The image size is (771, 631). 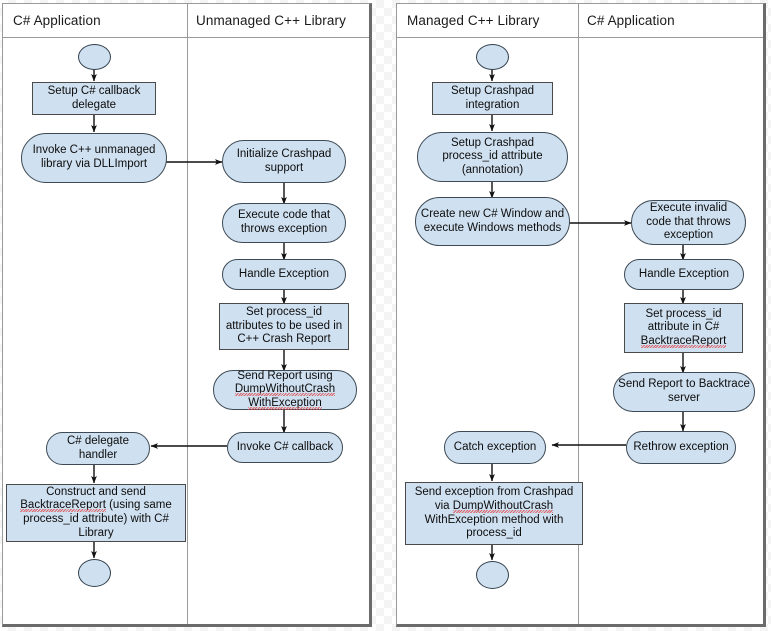 What do you see at coordinates (98, 448) in the screenshot?
I see `node-csharp-delegate-handler: C# delegate handler` at bounding box center [98, 448].